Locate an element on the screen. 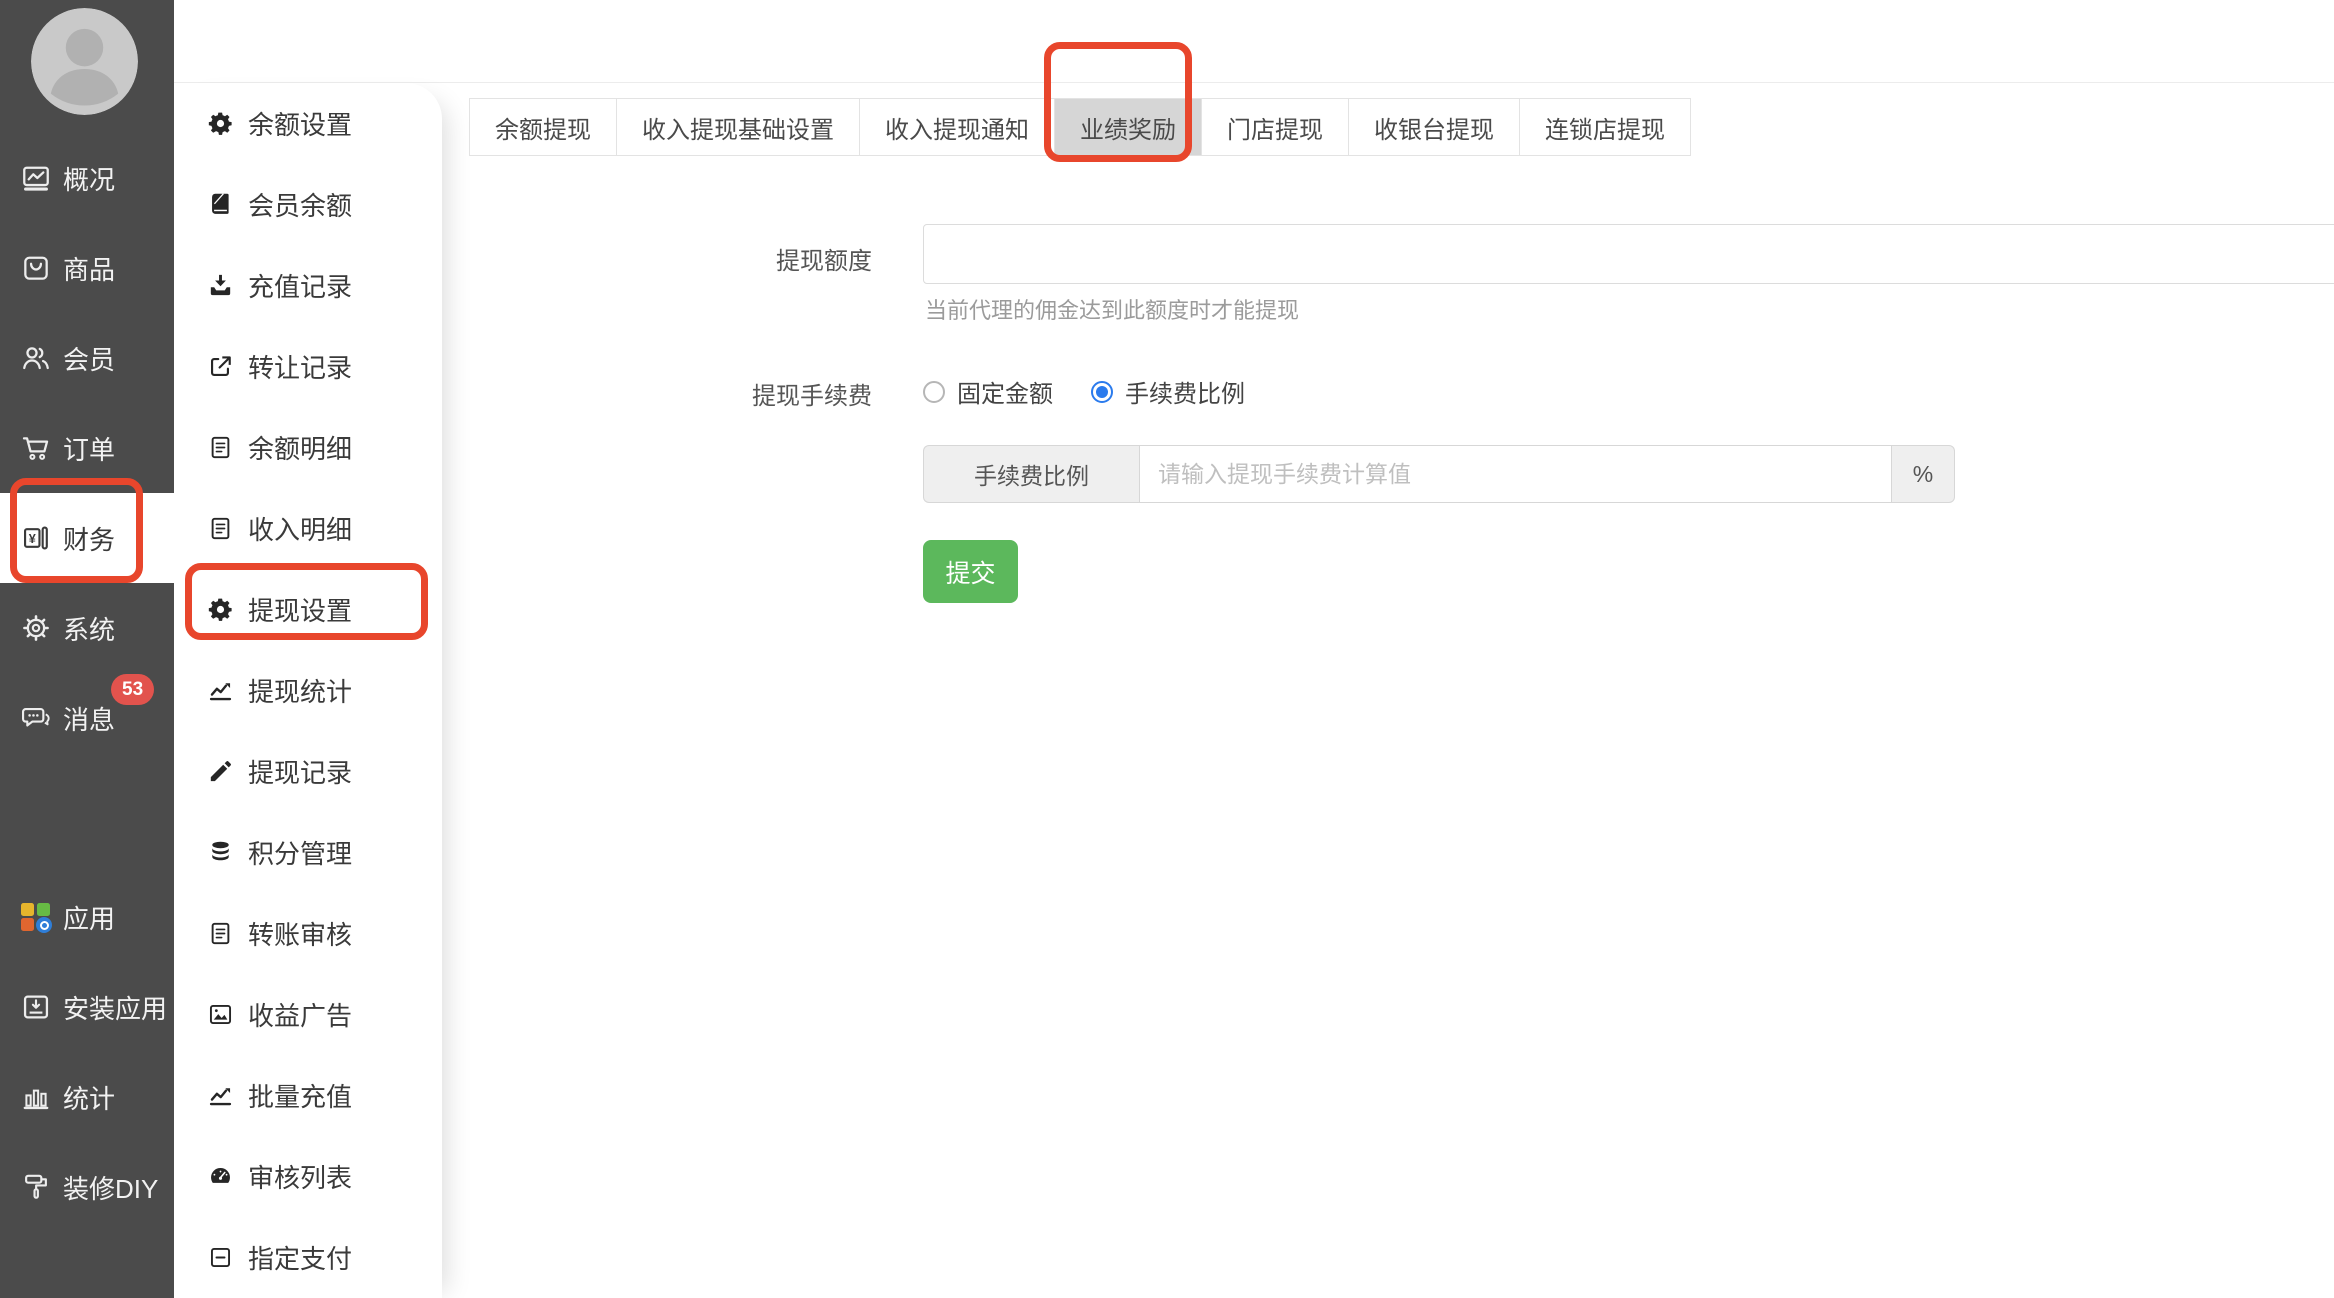 This screenshot has width=2334, height=1298. sidebar-item-apps: 应用 is located at coordinates (87, 917).